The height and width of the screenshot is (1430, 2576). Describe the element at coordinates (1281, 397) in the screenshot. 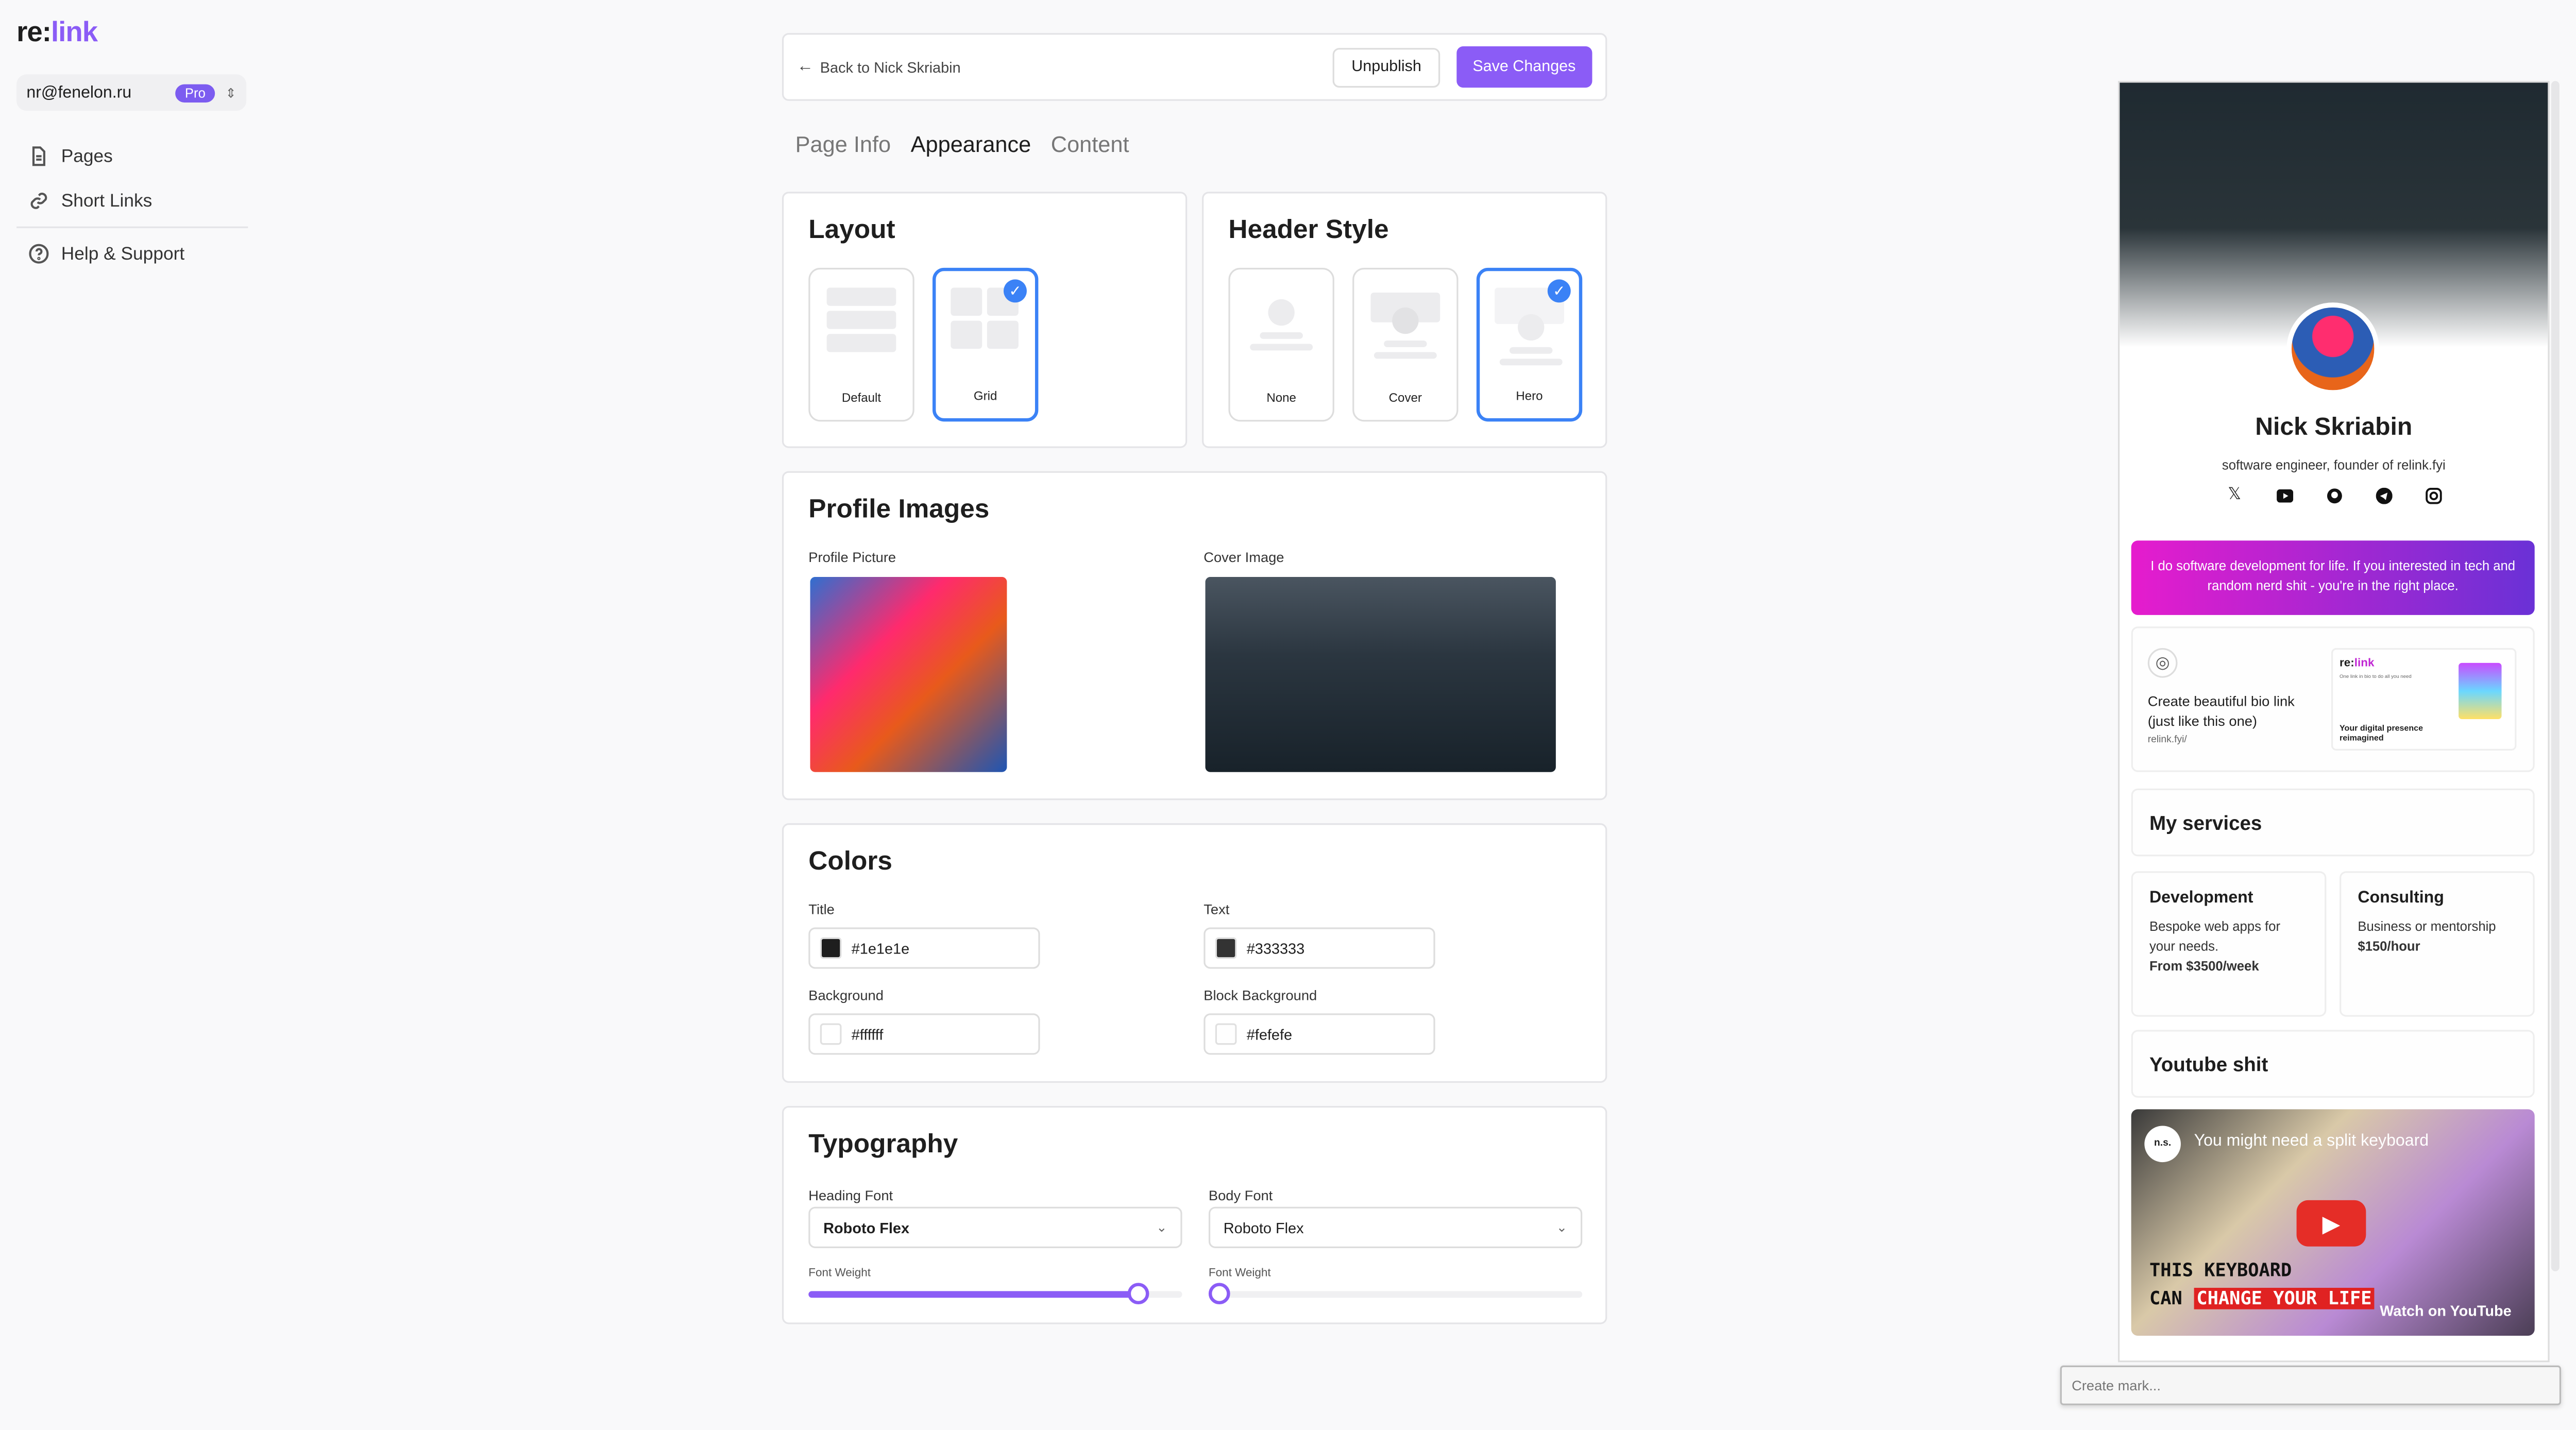

I see `option-label: None` at that location.